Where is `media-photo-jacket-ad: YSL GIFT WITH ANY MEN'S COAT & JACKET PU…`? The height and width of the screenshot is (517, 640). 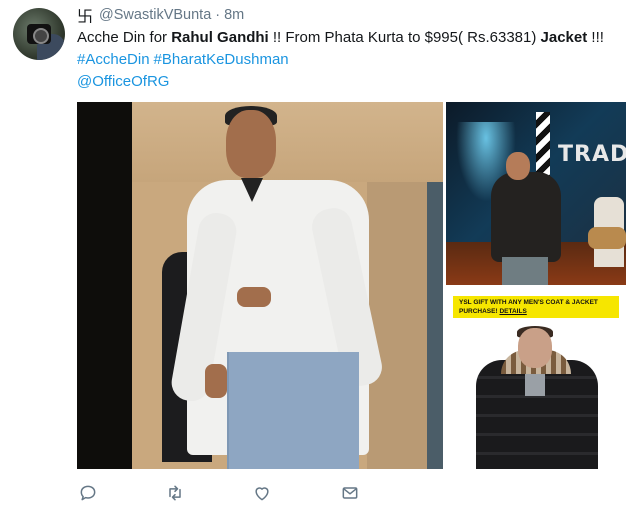
media-photo-jacket-ad: YSL GIFT WITH ANY MEN'S COAT & JACKET PU… is located at coordinates (536, 378).